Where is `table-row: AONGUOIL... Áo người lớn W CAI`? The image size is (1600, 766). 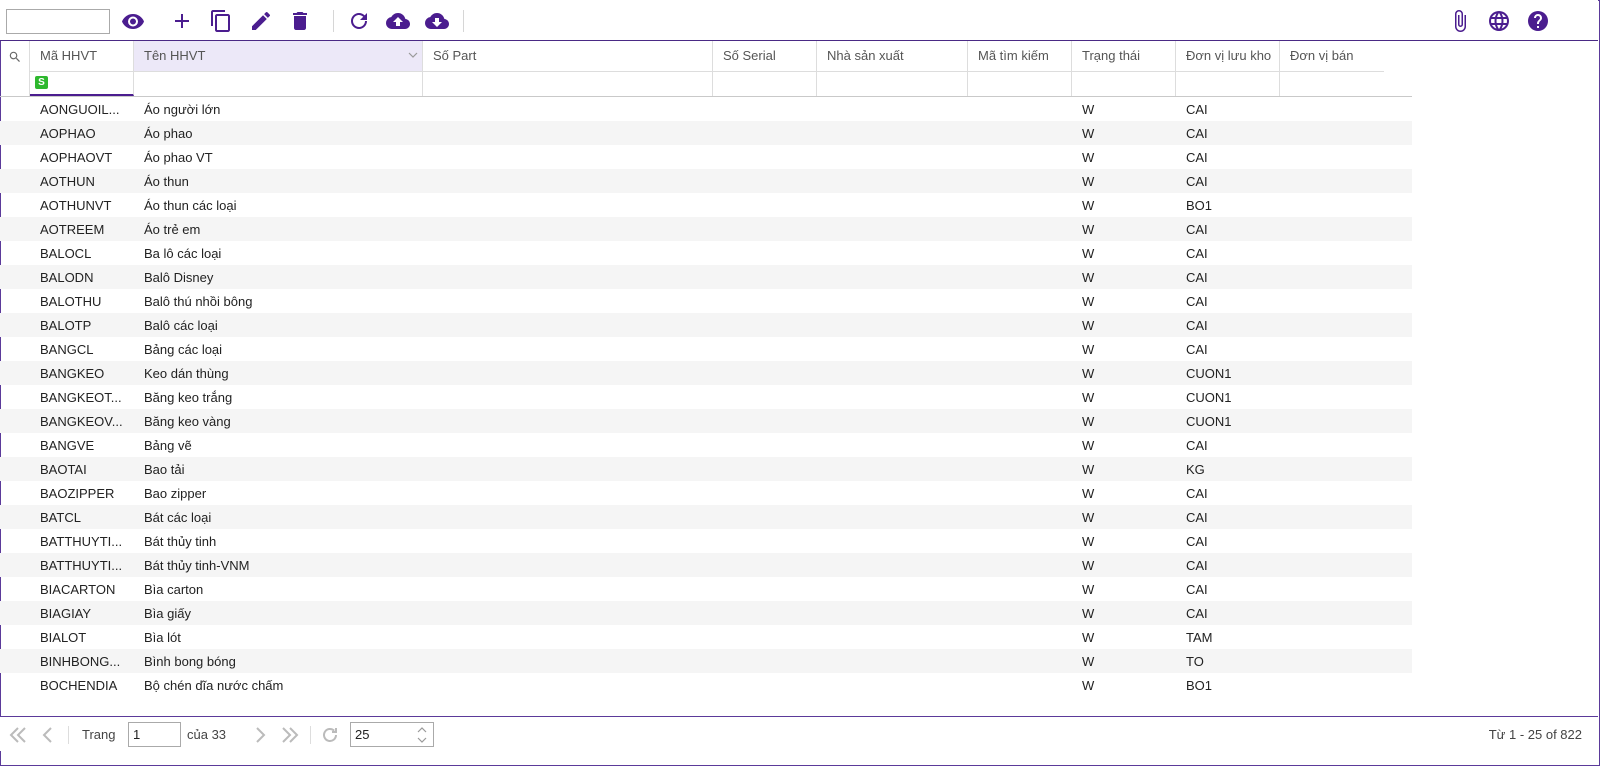 table-row: AONGUOIL... Áo người lớn W CAI is located at coordinates (706, 109).